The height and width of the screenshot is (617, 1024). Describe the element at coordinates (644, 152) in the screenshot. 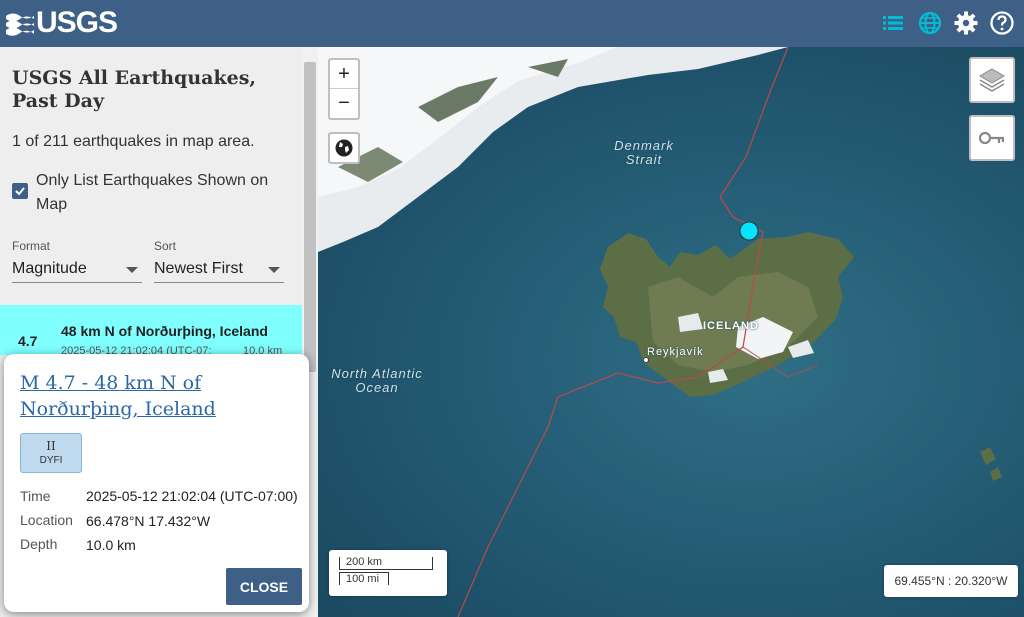

I see `label-denmark-strait: Denmark Strait` at that location.